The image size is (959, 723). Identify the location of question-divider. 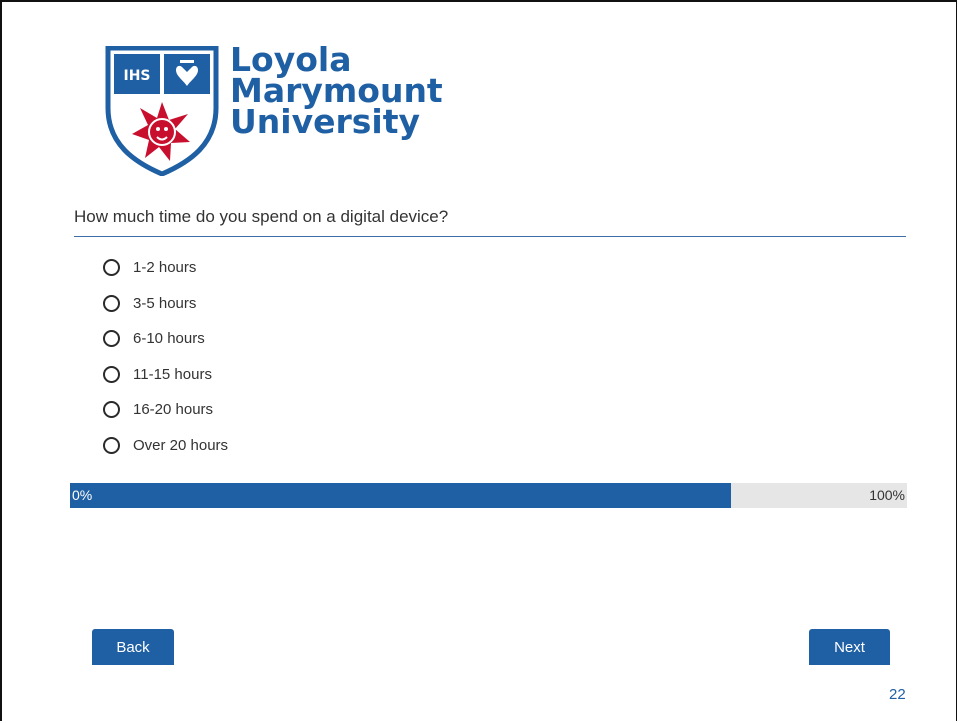
(490, 236).